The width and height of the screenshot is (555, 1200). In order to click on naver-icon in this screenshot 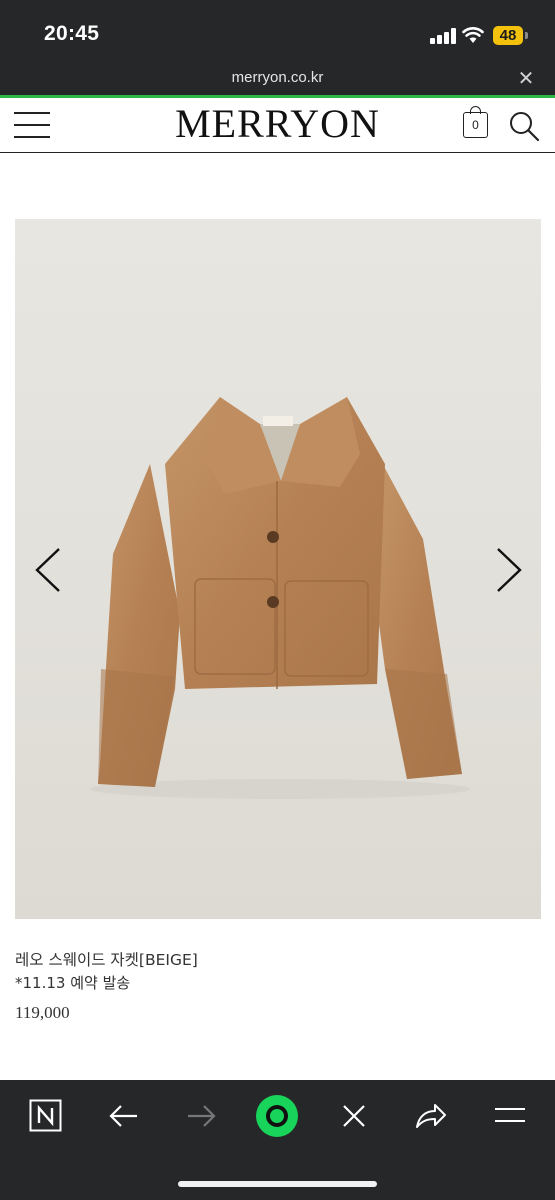, I will do `click(45, 1115)`.